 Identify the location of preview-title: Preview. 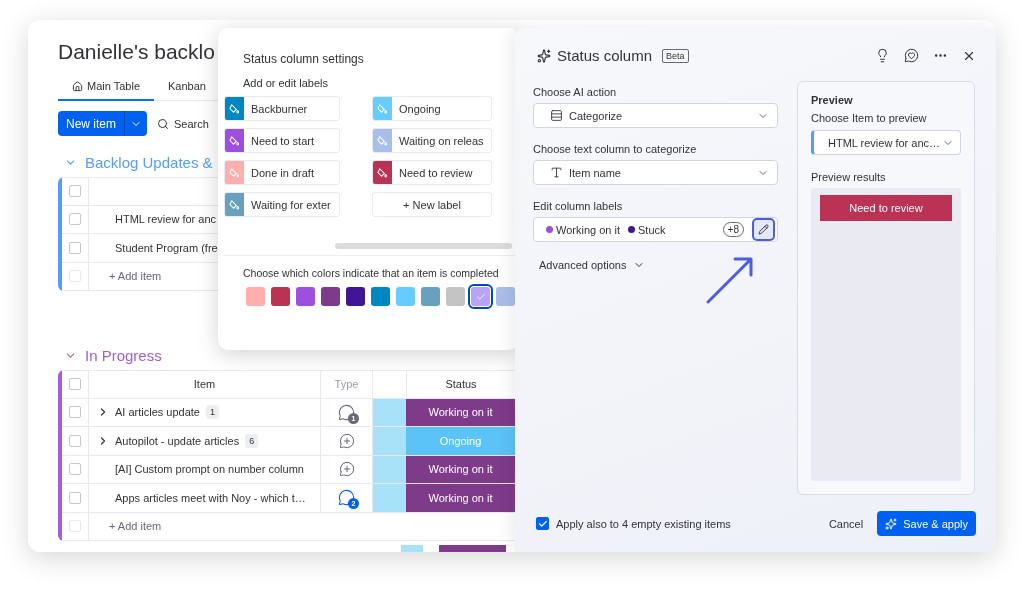
(832, 100).